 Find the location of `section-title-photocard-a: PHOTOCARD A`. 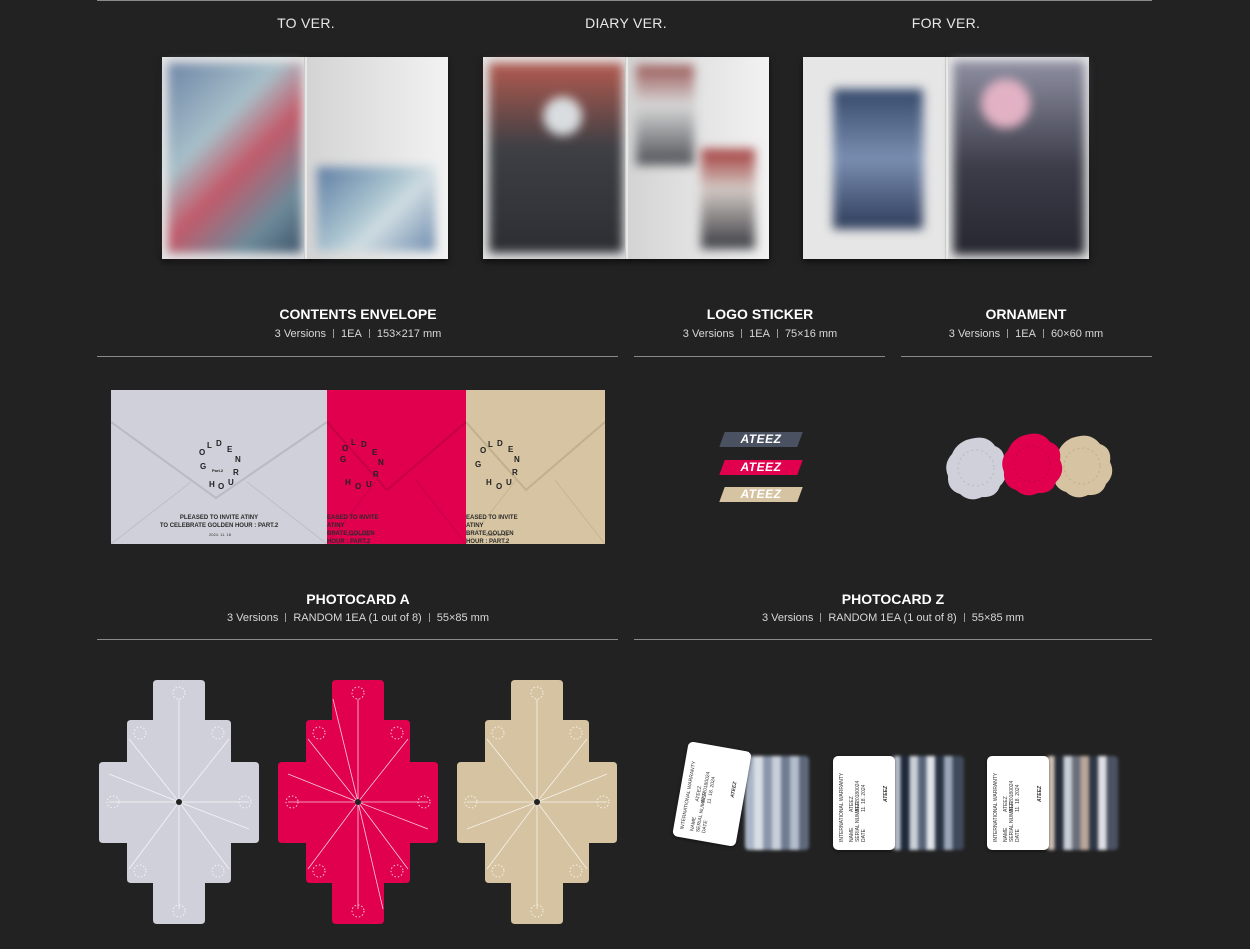

section-title-photocard-a: PHOTOCARD A is located at coordinates (358, 599).